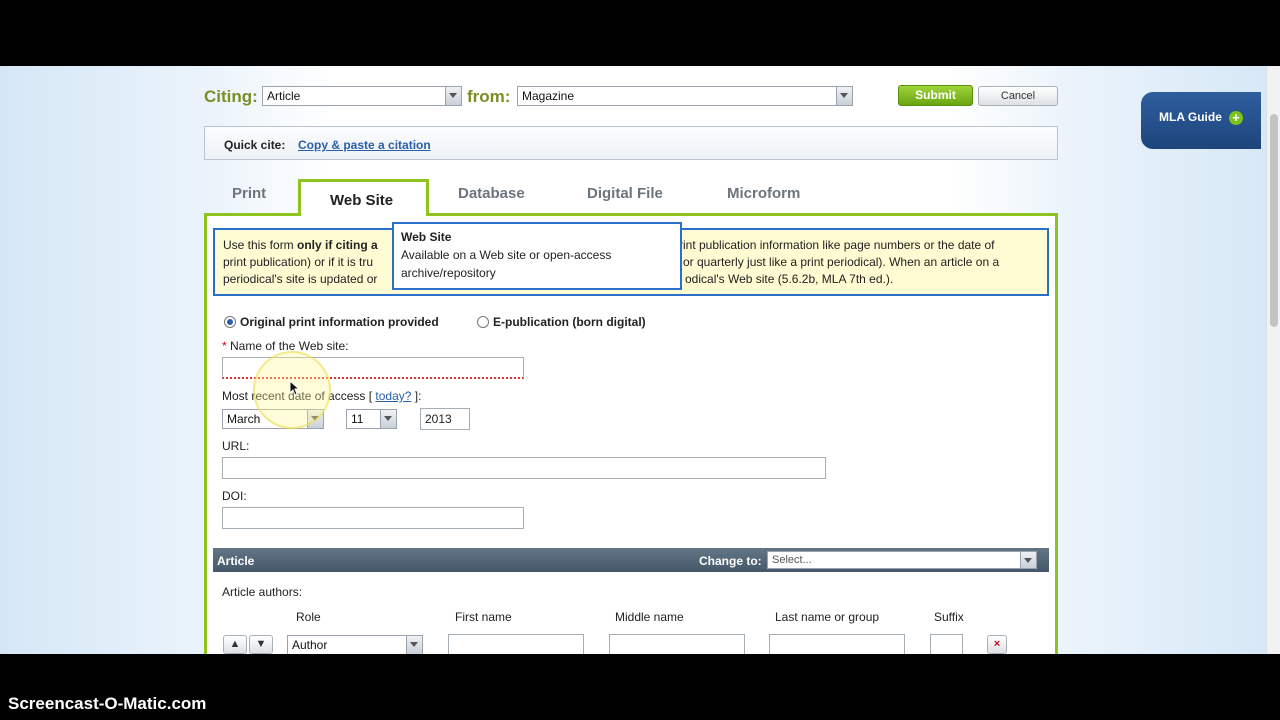 The width and height of the screenshot is (1280, 720). I want to click on tab-digital-file: Digital File, so click(625, 193).